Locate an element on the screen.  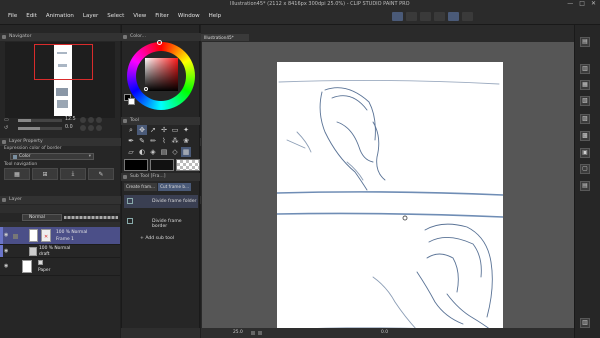
add-sub-tool-button: + Add sub tool is located at coordinates (157, 238).